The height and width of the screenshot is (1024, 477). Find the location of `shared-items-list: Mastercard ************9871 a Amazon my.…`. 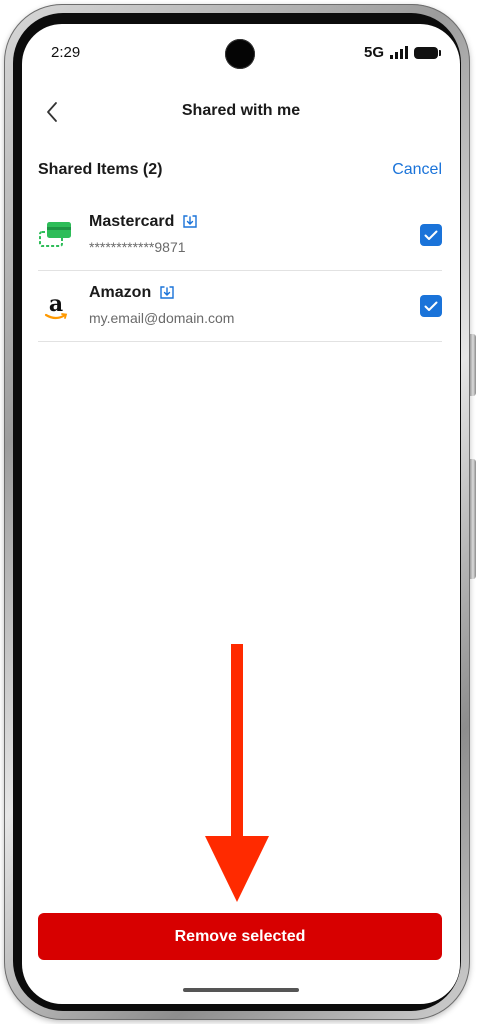

shared-items-list: Mastercard ************9871 a Amazon my.… is located at coordinates (240, 271).